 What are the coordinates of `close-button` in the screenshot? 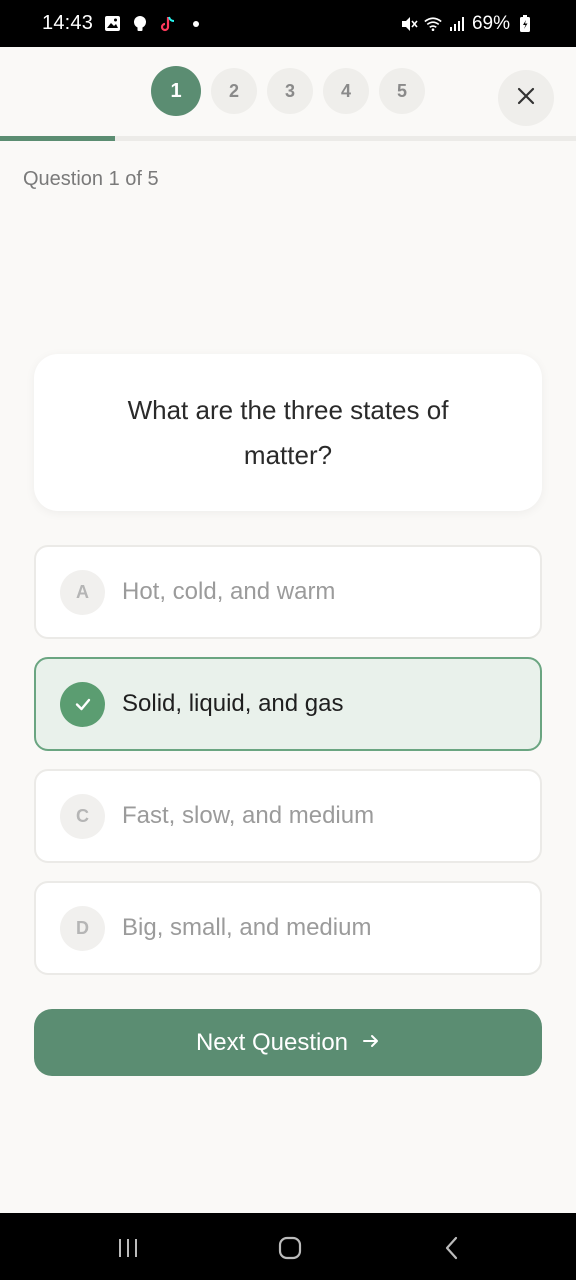 It's located at (526, 98).